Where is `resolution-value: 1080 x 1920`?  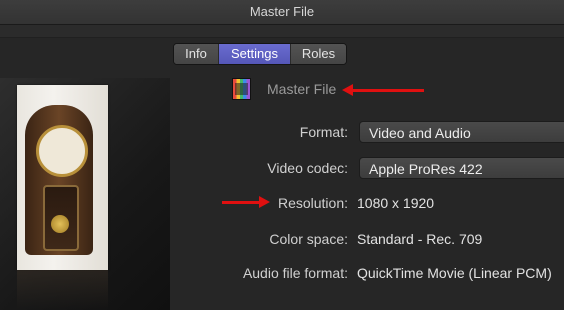
resolution-value: 1080 x 1920 is located at coordinates (396, 203).